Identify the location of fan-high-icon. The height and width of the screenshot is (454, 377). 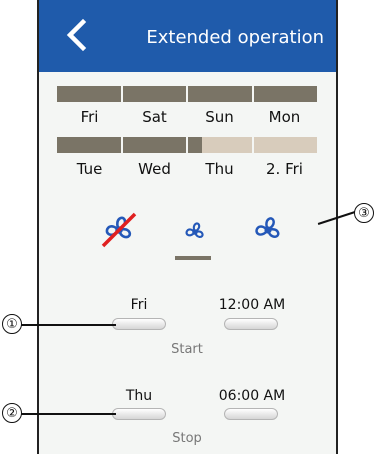
(268, 230).